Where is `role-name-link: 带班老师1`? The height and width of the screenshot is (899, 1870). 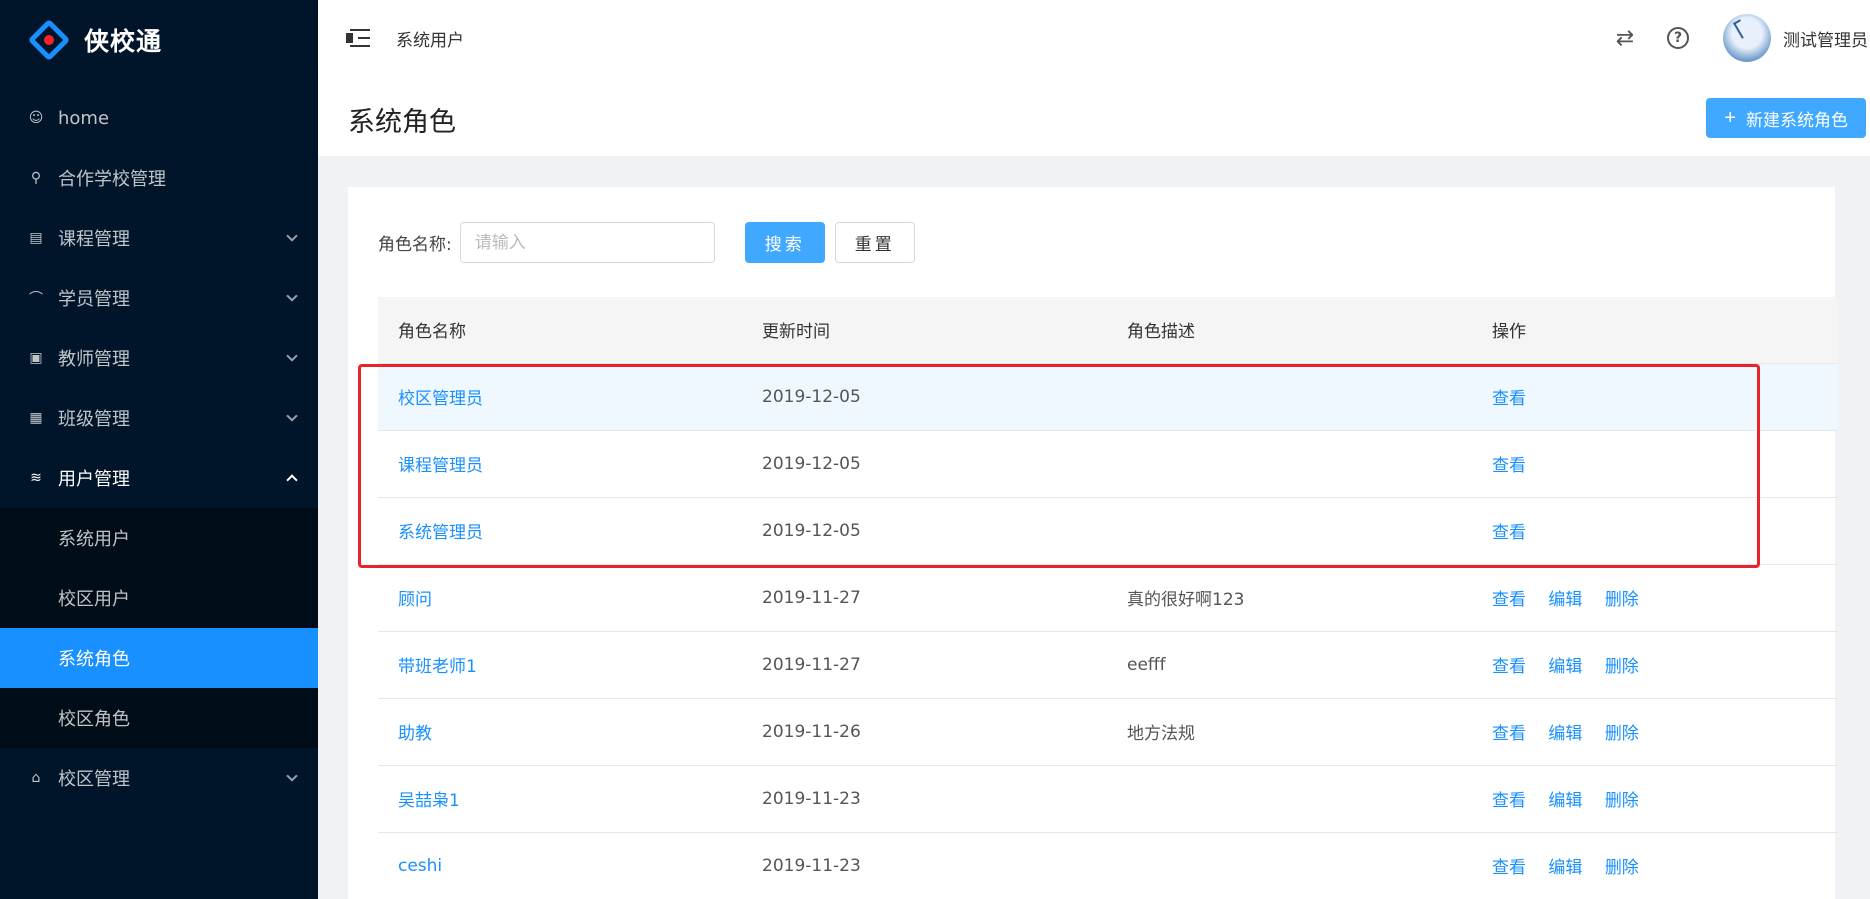
role-name-link: 带班老师1 is located at coordinates (437, 667).